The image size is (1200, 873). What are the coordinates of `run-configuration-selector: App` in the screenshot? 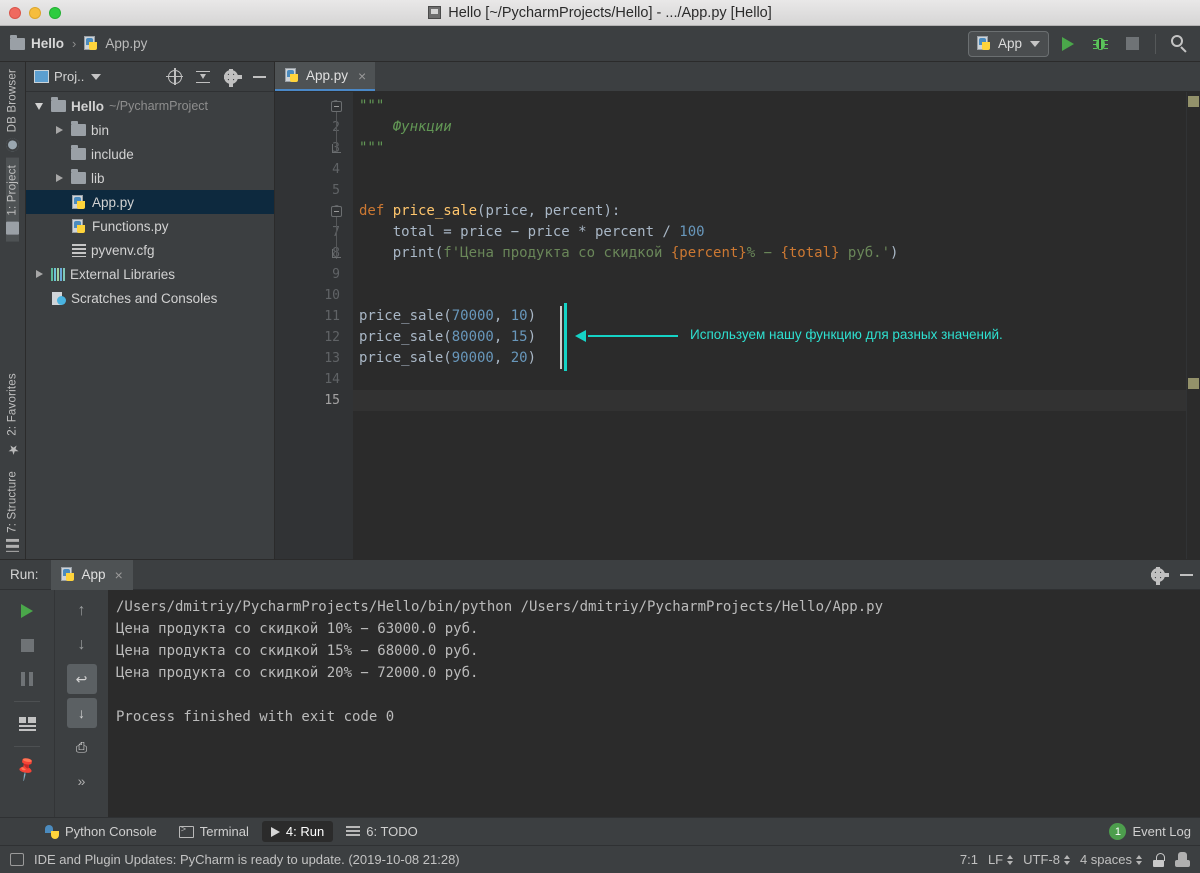 It's located at (1008, 43).